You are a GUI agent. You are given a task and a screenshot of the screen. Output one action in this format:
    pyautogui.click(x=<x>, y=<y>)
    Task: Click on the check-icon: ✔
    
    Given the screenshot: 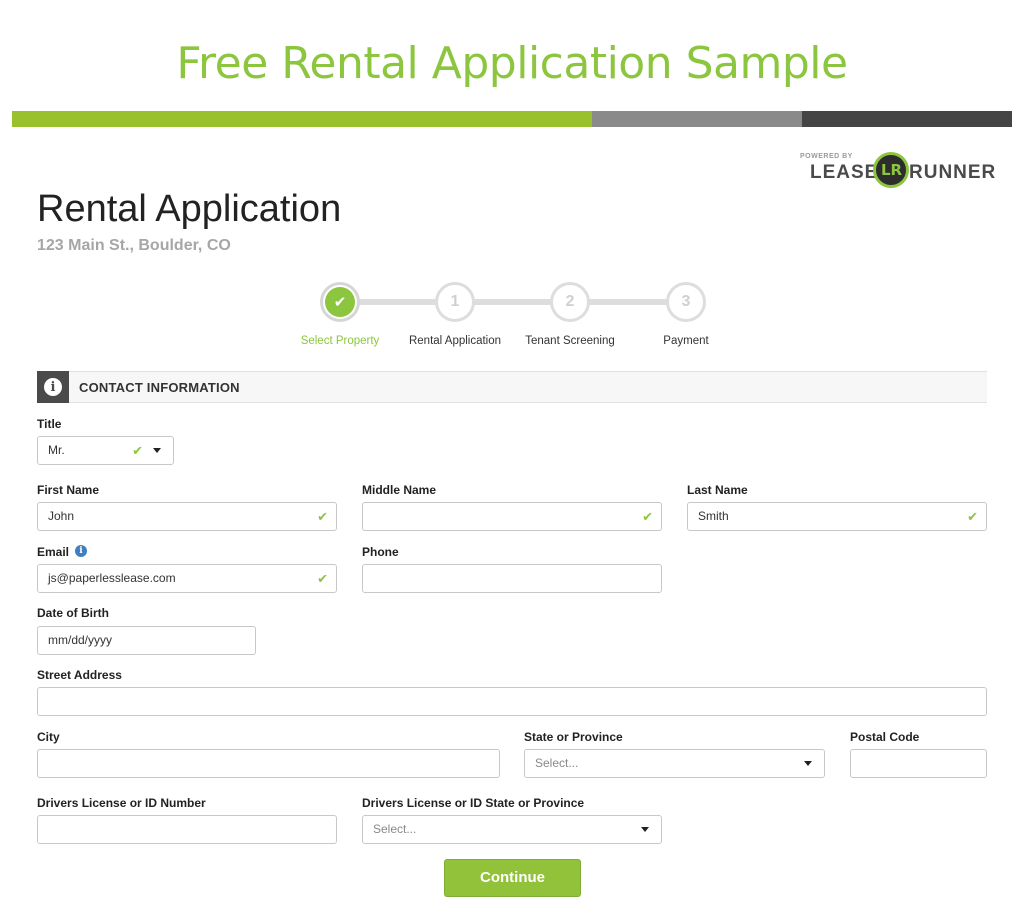 What is the action you would take?
    pyautogui.click(x=340, y=302)
    